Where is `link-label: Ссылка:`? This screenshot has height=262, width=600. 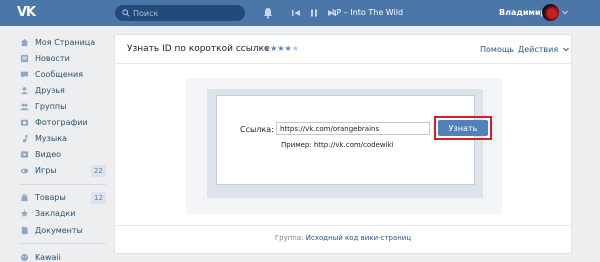
link-label: Ссылка: is located at coordinates (257, 129).